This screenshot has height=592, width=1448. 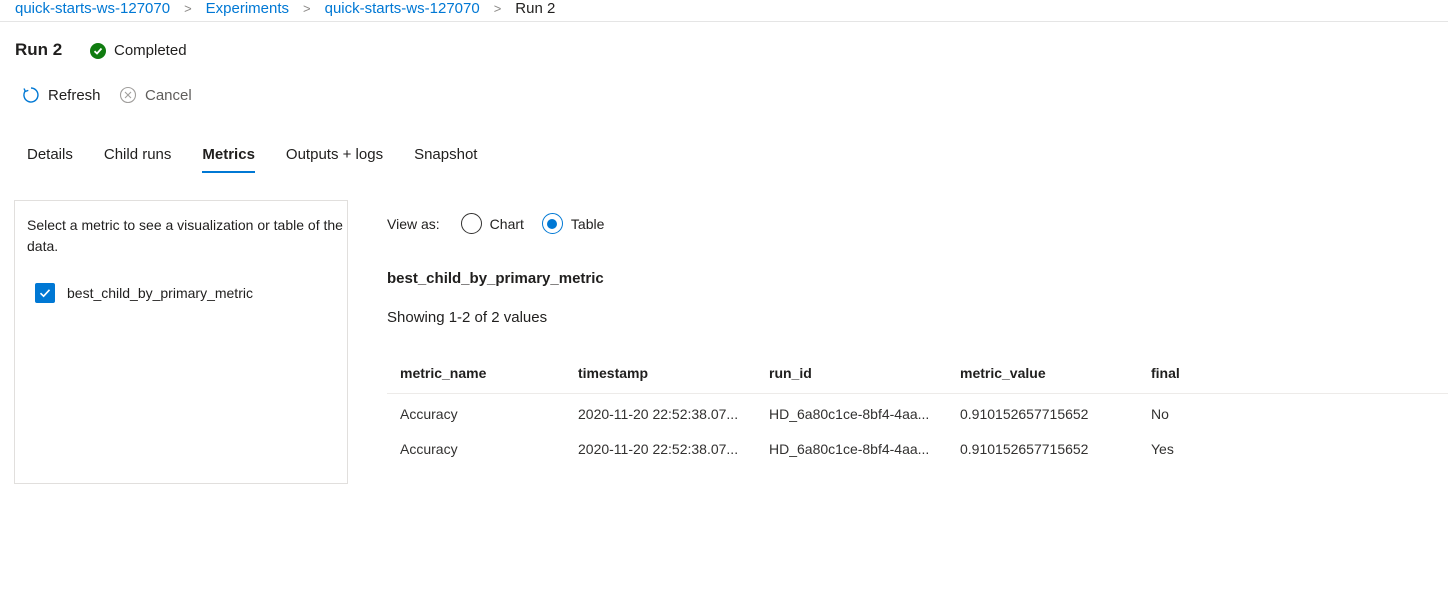 What do you see at coordinates (45, 293) in the screenshot?
I see `checkbox-checked-icon` at bounding box center [45, 293].